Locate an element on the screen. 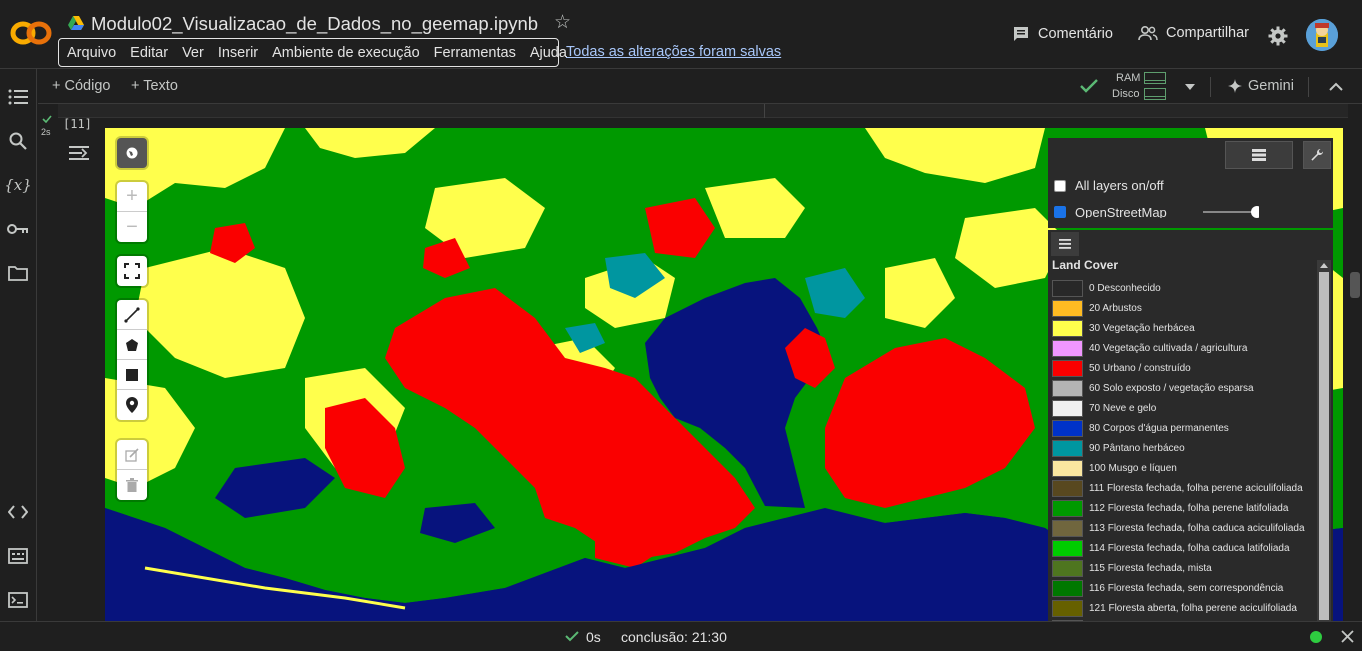  colab-logo is located at coordinates (31, 33).